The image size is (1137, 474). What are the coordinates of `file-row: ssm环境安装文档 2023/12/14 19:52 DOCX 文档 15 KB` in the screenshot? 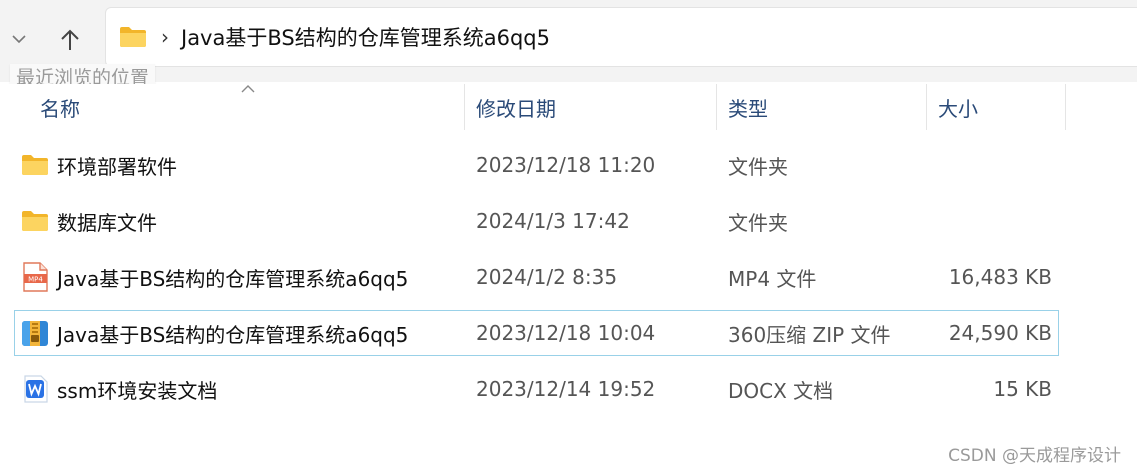 It's located at (536, 389).